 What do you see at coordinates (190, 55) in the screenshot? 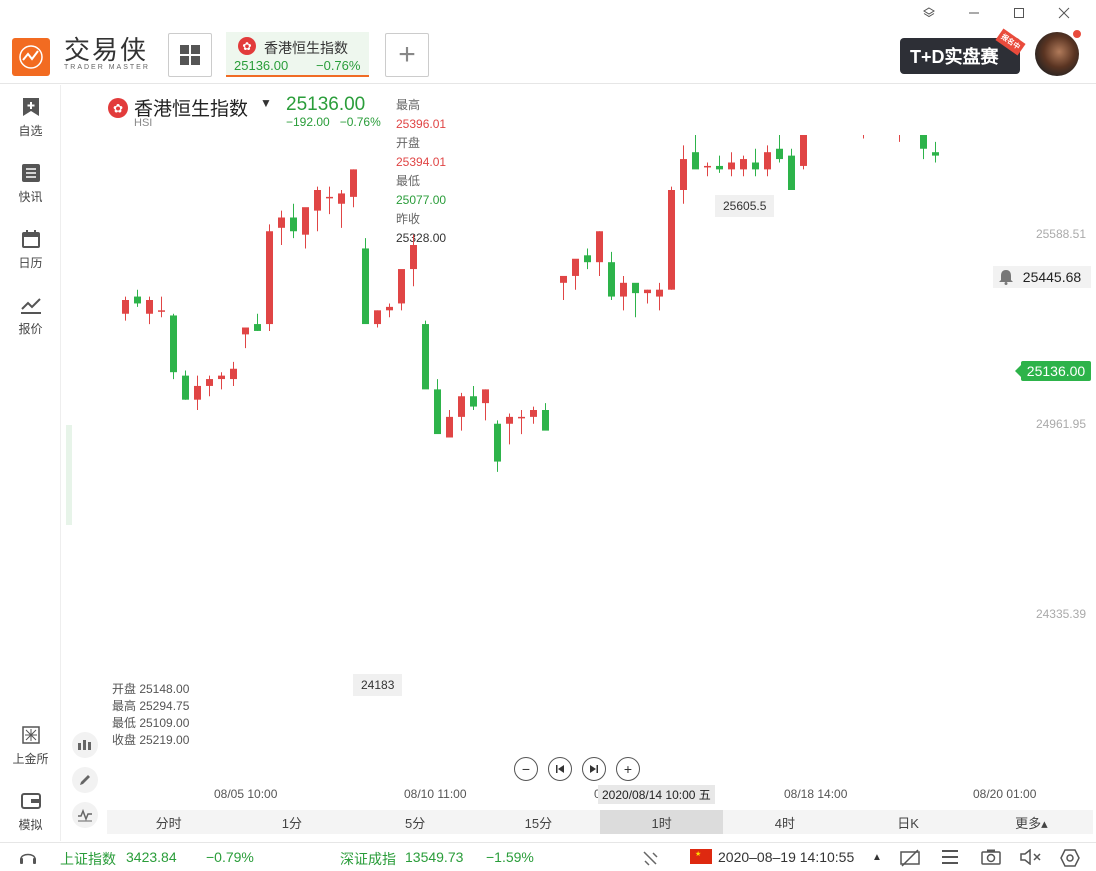
I see `grid-layout-button` at bounding box center [190, 55].